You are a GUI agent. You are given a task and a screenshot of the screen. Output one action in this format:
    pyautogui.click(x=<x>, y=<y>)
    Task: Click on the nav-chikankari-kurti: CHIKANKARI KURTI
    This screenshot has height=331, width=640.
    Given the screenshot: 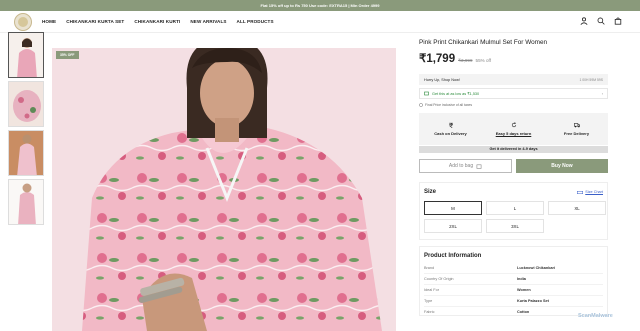 What is the action you would take?
    pyautogui.click(x=157, y=21)
    